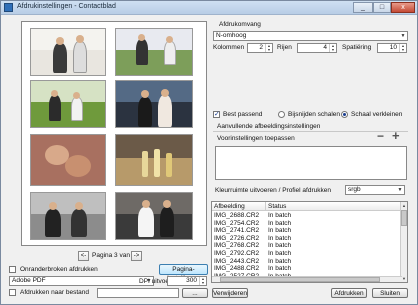 Image resolution: width=418 pixels, height=305 pixels. What do you see at coordinates (12, 292) in the screenshot?
I see `print-to-file-checkbox` at bounding box center [12, 292].